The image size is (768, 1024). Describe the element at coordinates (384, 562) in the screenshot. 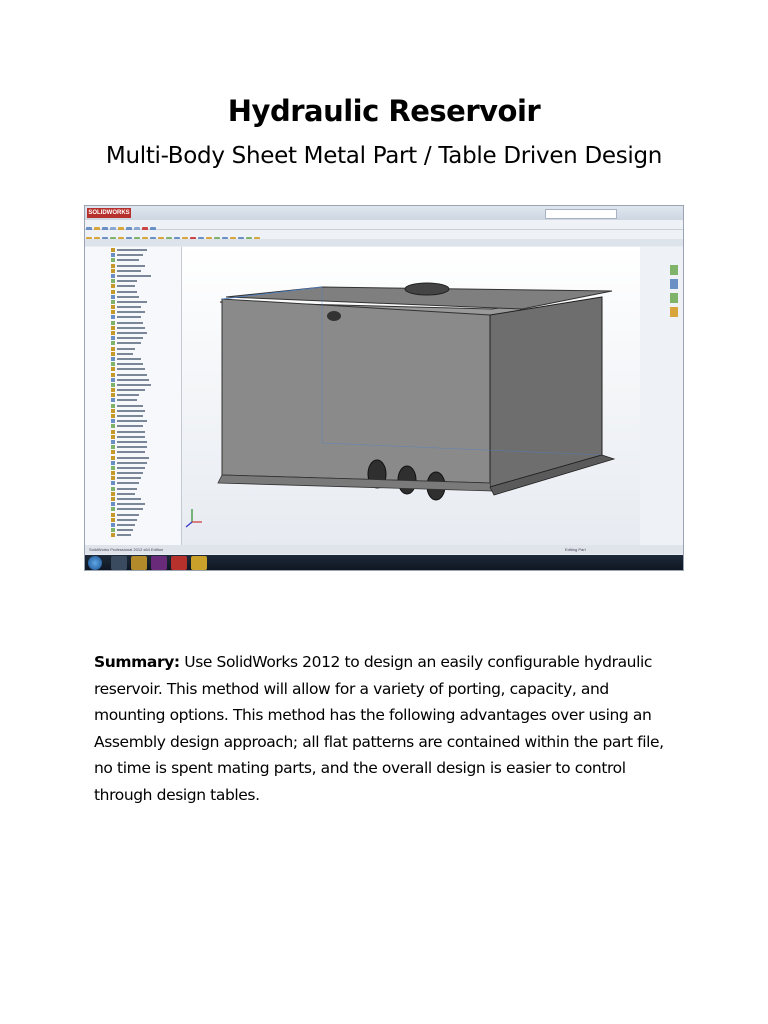

I see `windows-taskbar` at that location.